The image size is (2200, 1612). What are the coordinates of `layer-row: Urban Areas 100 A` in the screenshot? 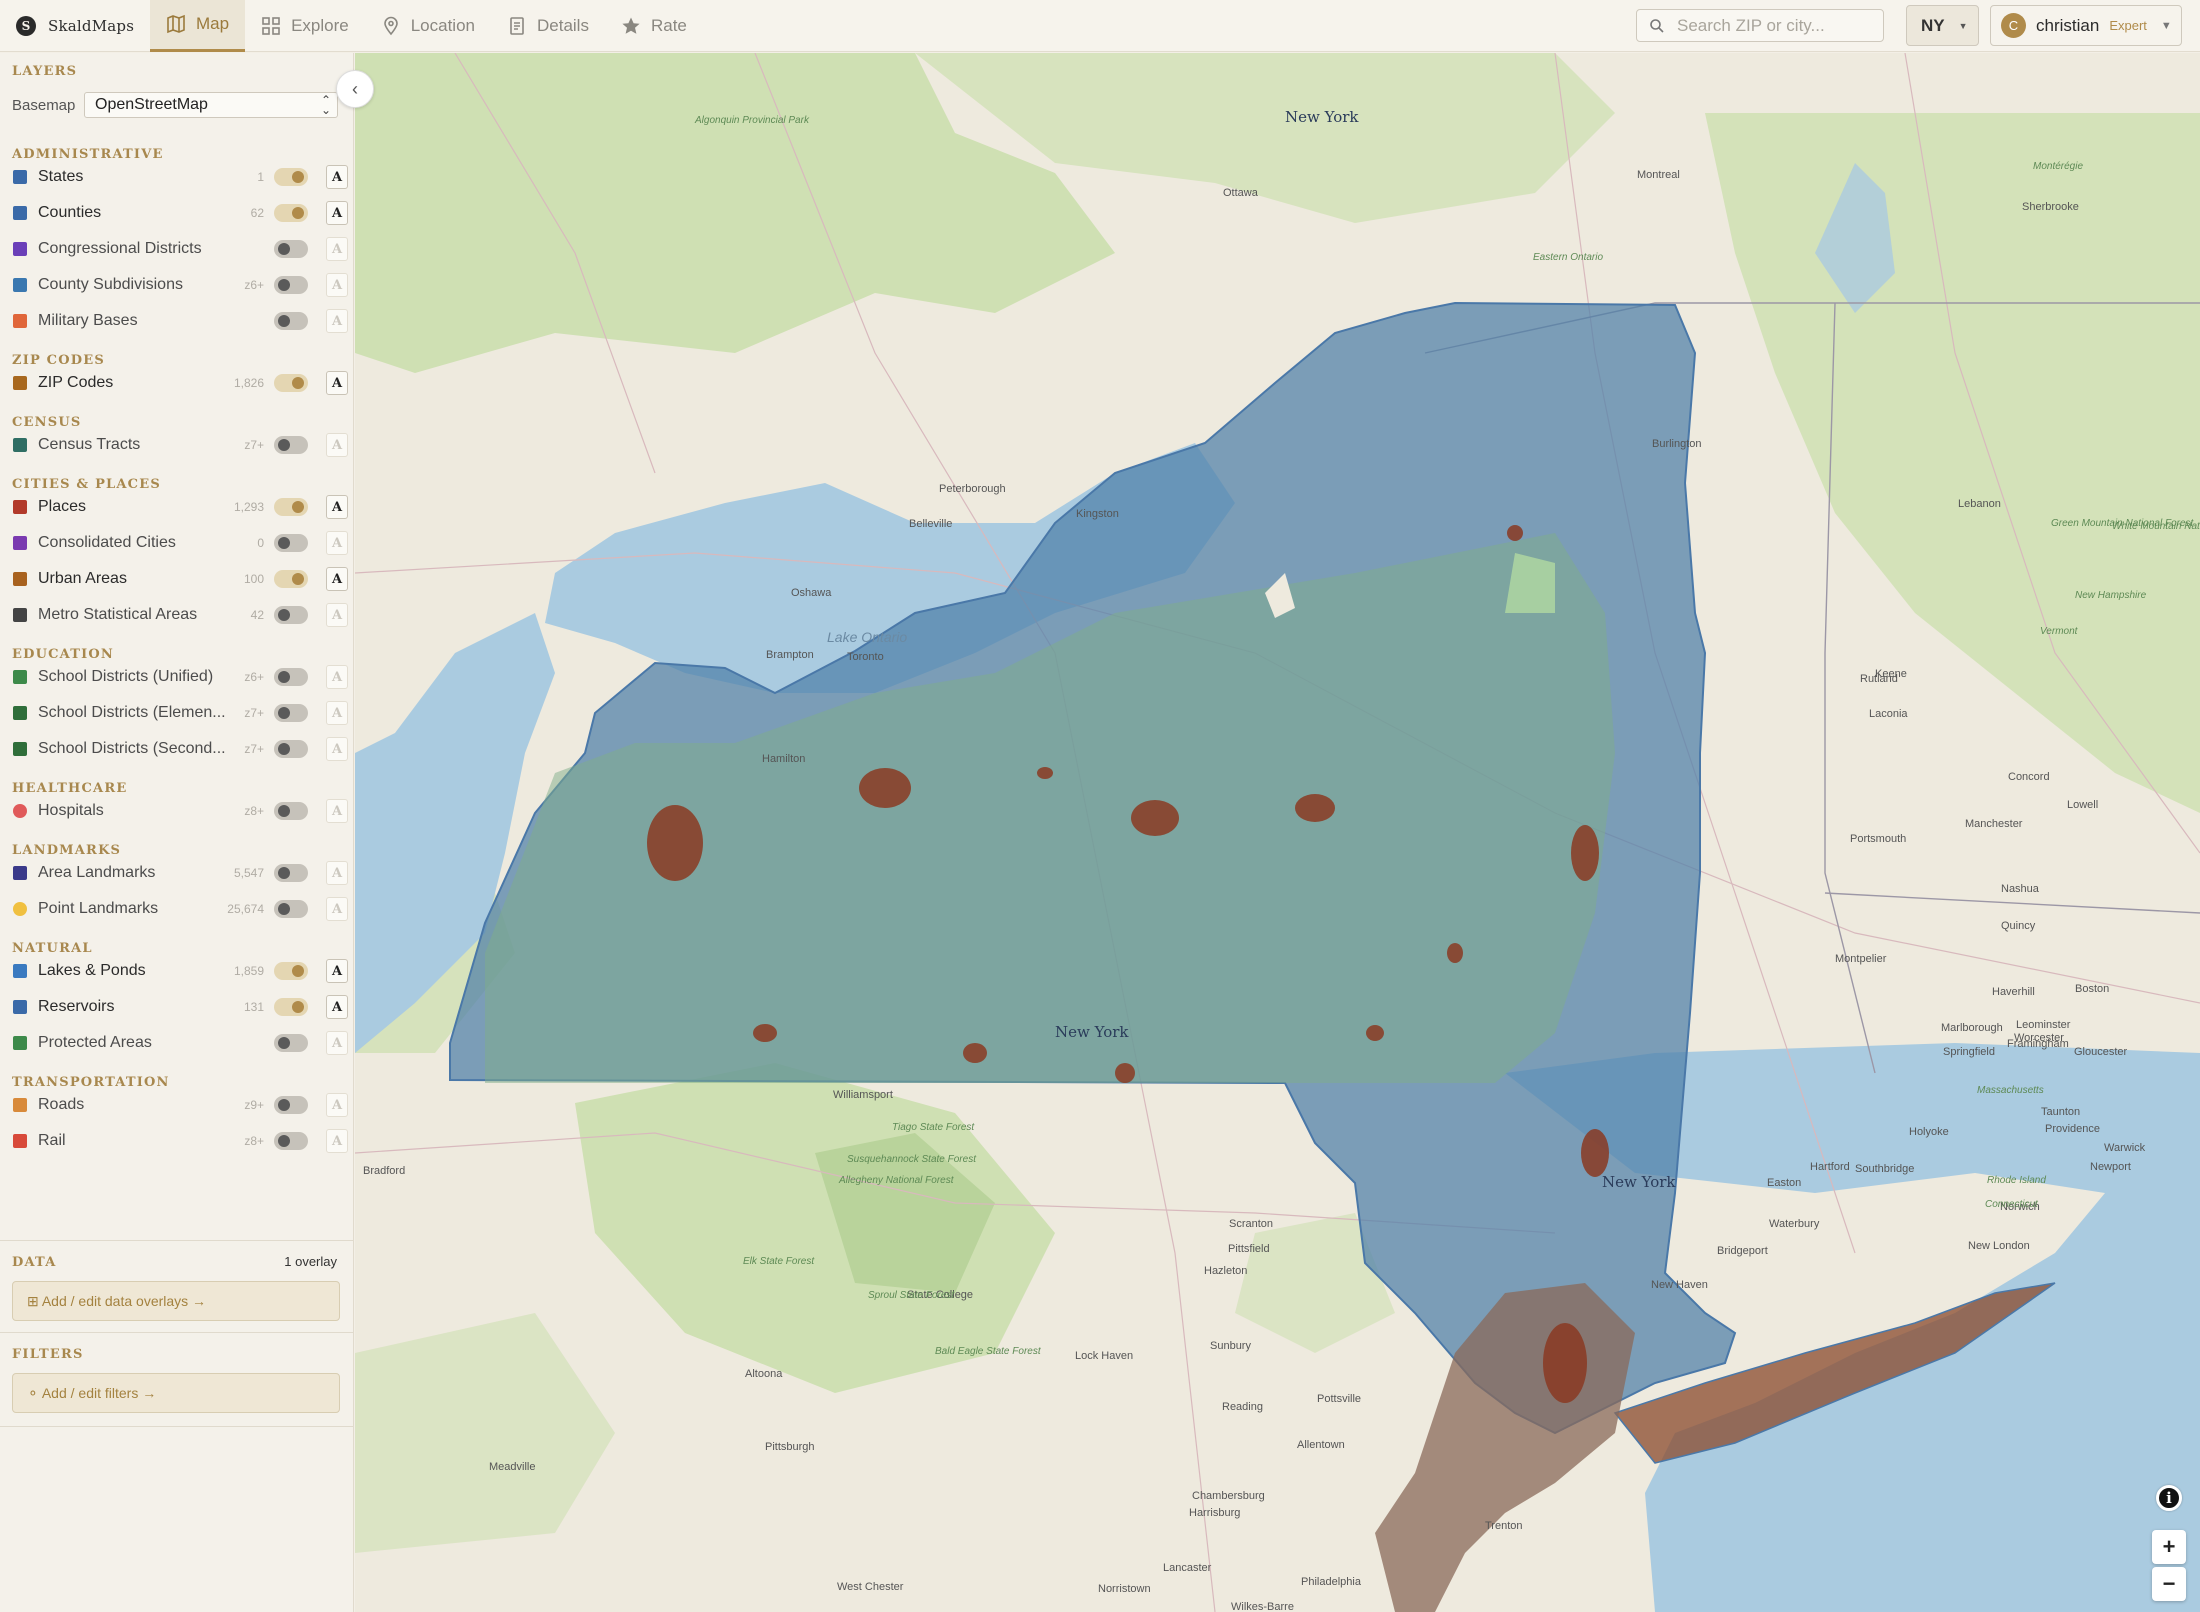 It's located at (177, 579).